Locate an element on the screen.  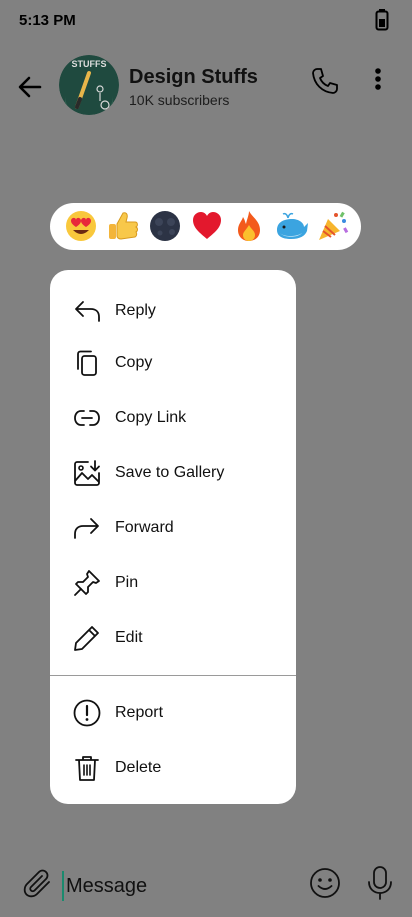
menu-item-edit: Edit is located at coordinates (173, 638).